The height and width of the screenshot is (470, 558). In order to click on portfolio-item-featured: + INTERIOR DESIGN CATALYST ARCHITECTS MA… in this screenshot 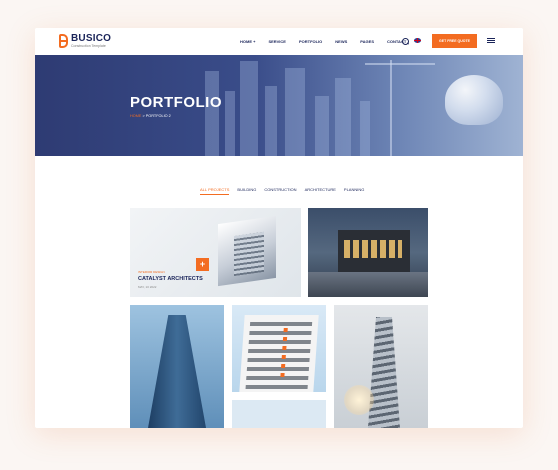, I will do `click(215, 252)`.